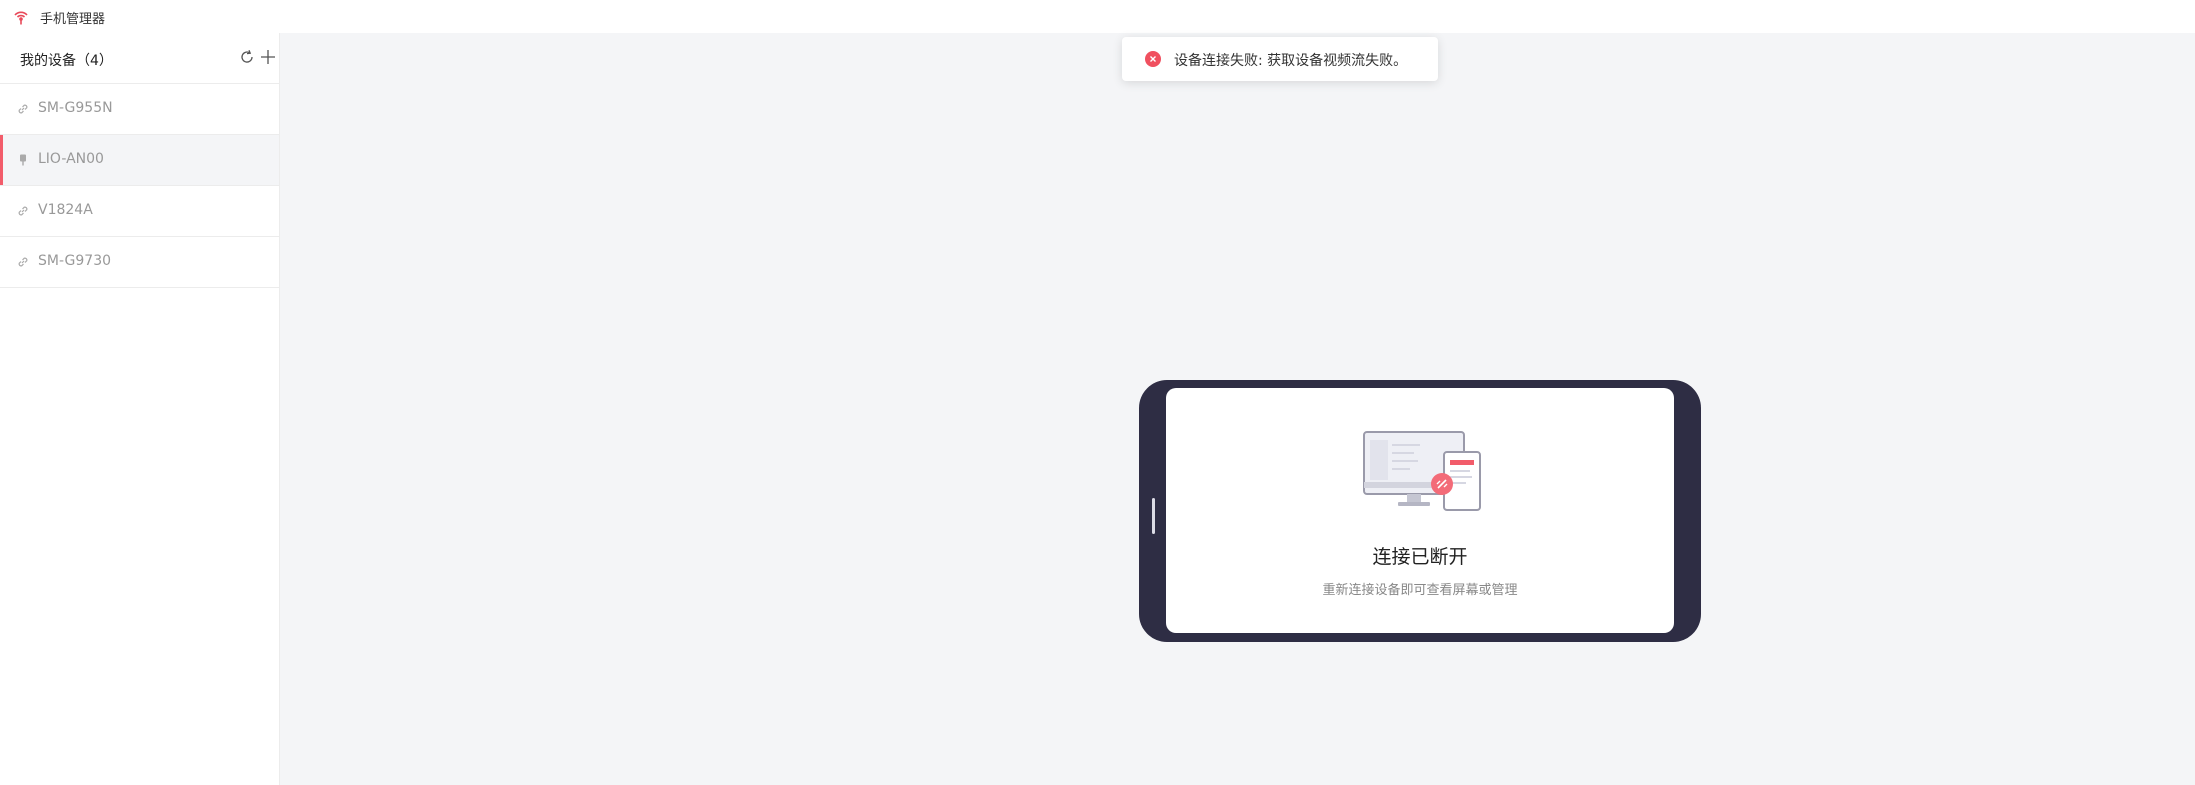  I want to click on device-label: V1824A, so click(65, 210).